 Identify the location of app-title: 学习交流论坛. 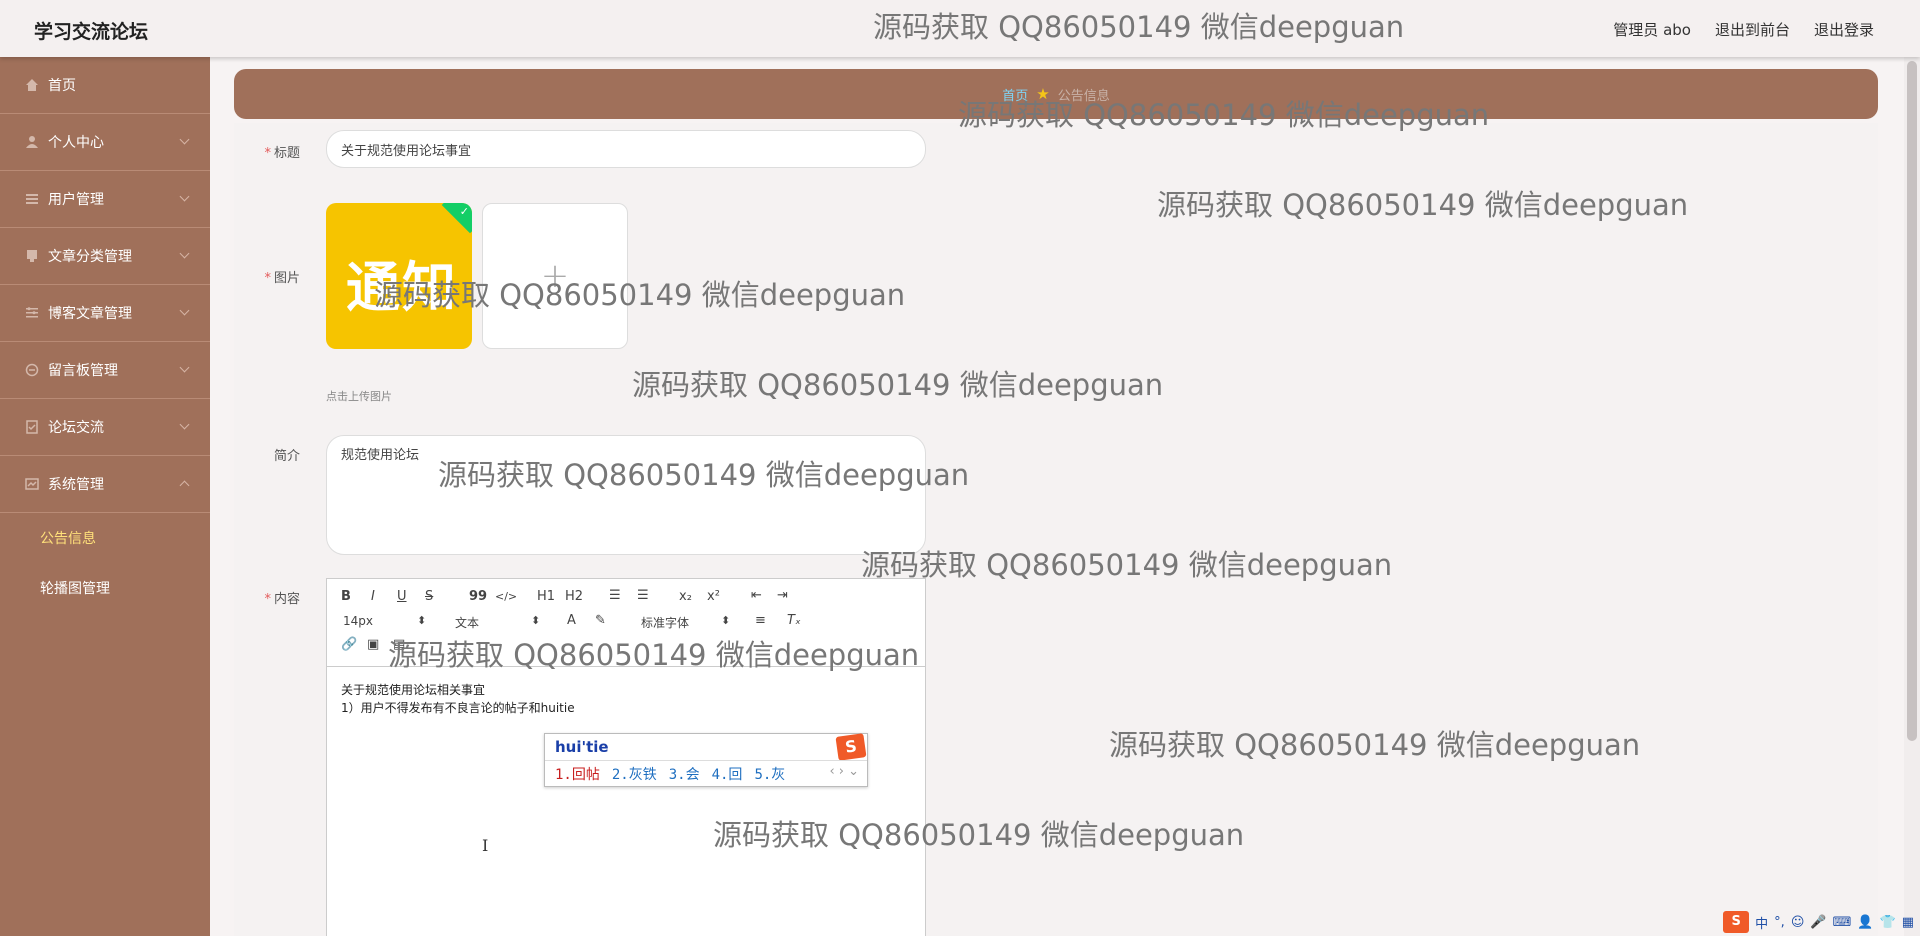
(91, 32).